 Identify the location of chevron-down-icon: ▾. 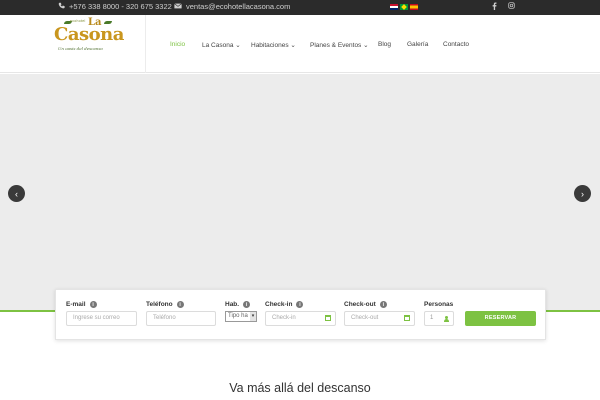
(253, 316).